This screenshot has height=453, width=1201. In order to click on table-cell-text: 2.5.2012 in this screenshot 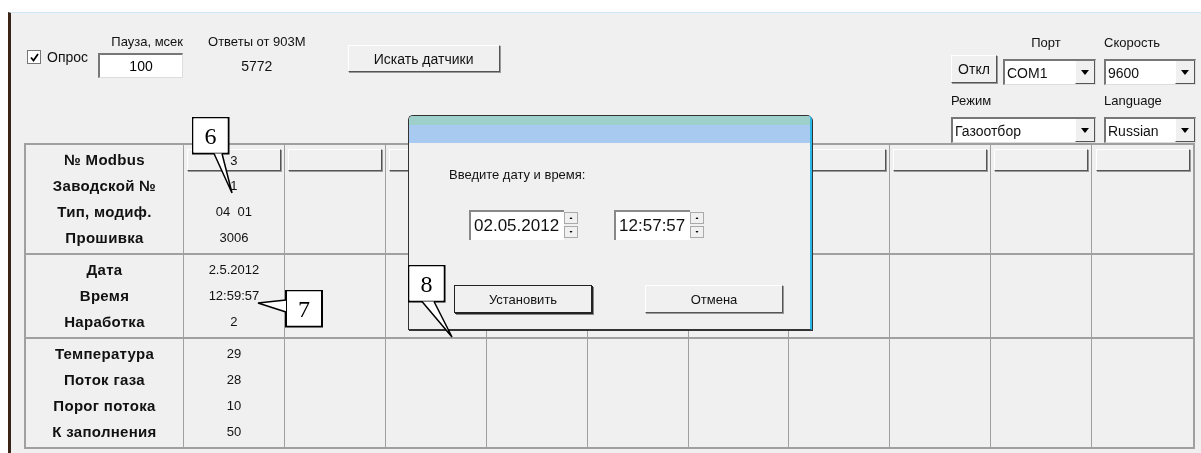, I will do `click(234, 270)`.